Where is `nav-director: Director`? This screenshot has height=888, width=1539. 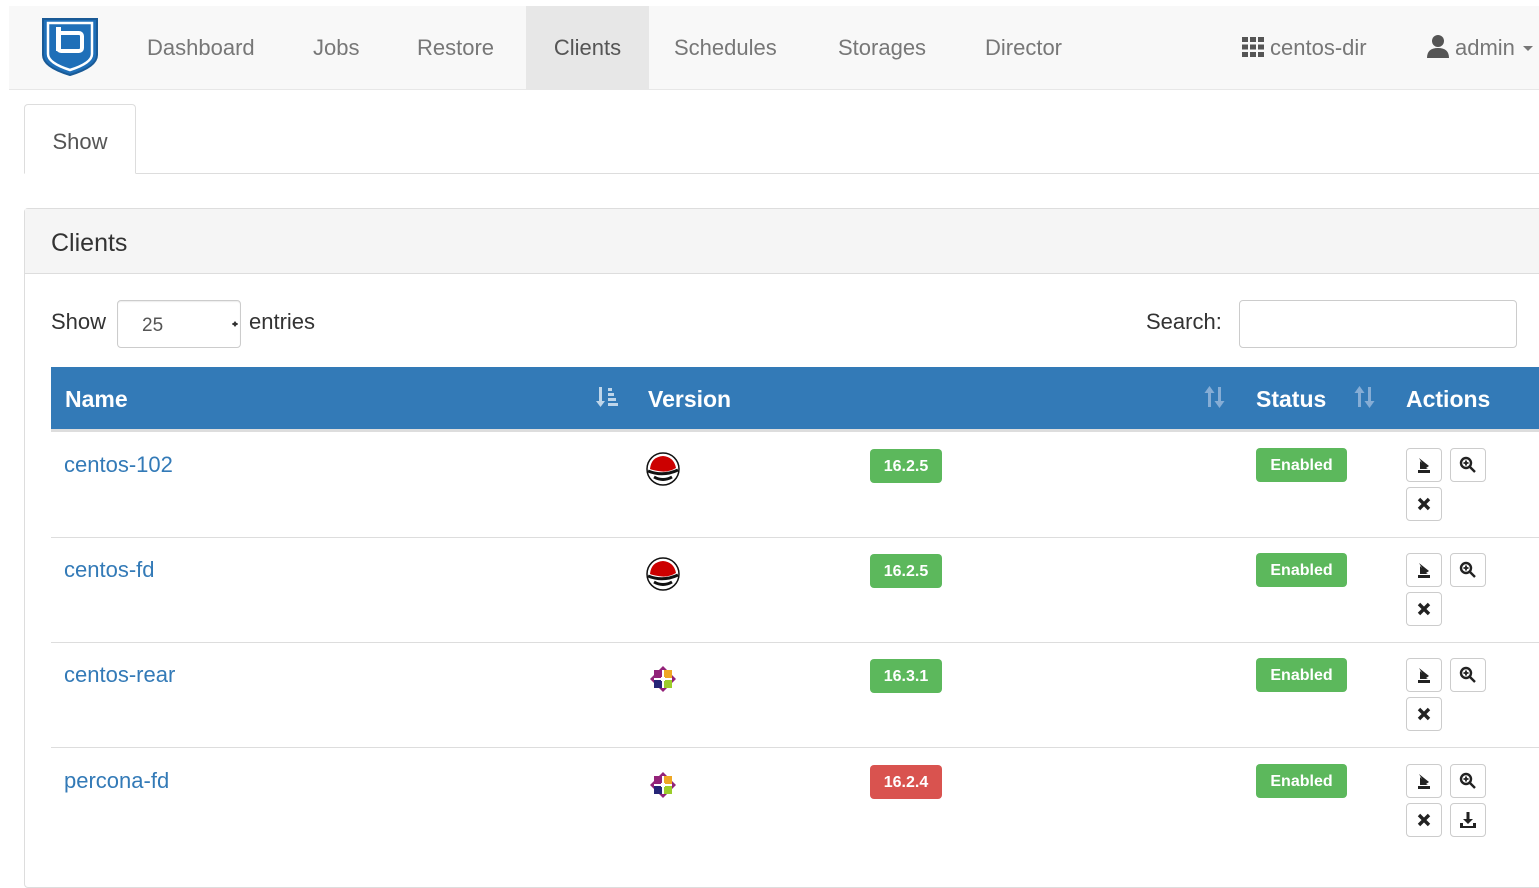 nav-director: Director is located at coordinates (1023, 47).